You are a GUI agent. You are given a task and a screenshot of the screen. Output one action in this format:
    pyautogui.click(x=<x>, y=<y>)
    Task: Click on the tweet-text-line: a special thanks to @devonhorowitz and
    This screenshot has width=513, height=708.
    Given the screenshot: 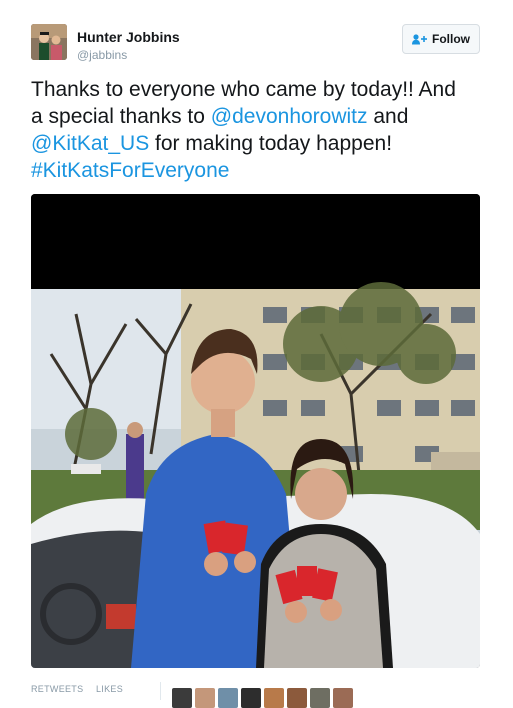 What is the action you would take?
    pyautogui.click(x=261, y=116)
    